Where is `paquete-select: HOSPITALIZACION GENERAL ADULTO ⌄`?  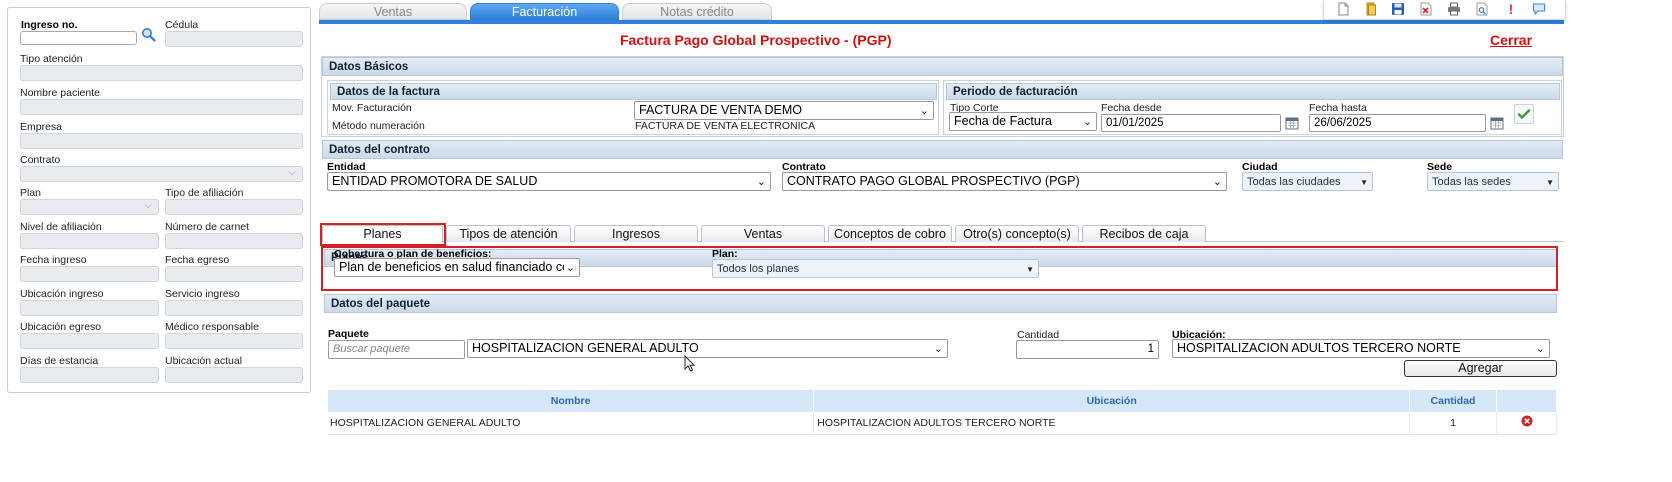 paquete-select: HOSPITALIZACION GENERAL ADULTO ⌄ is located at coordinates (707, 348).